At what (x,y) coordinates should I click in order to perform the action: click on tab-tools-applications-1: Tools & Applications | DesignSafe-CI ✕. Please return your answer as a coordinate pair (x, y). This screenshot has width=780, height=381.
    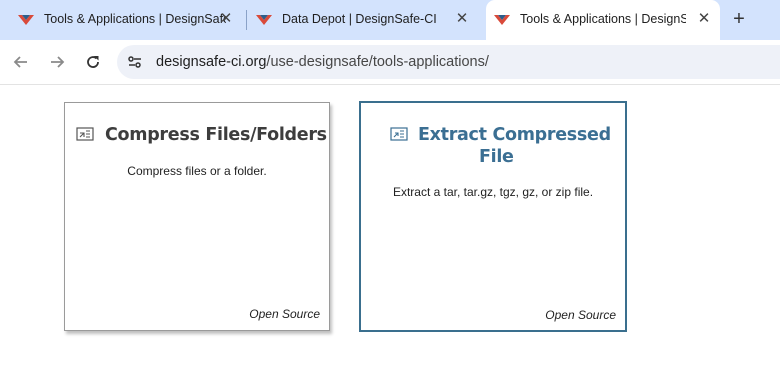
    Looking at the image, I should click on (128, 20).